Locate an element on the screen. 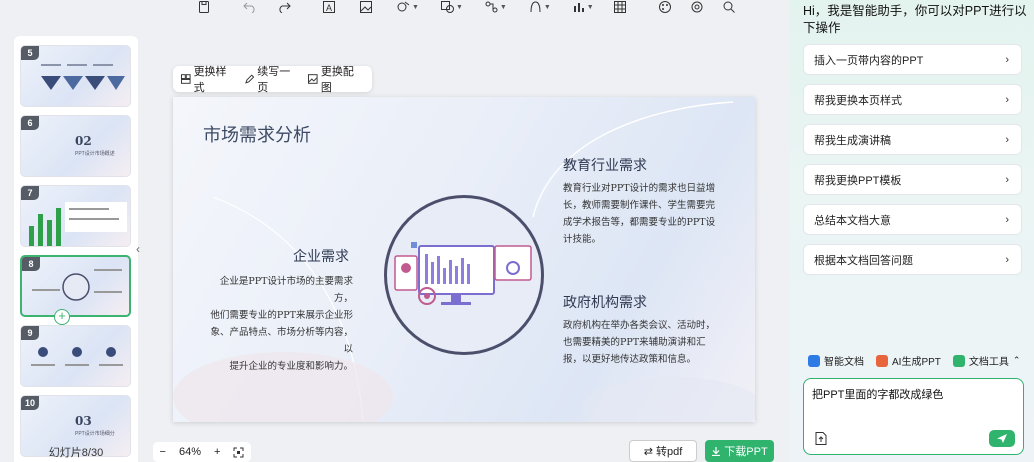 The height and width of the screenshot is (462, 1034). suggestion-insert-page: 插入一页带内容的PPT › is located at coordinates (912, 59).